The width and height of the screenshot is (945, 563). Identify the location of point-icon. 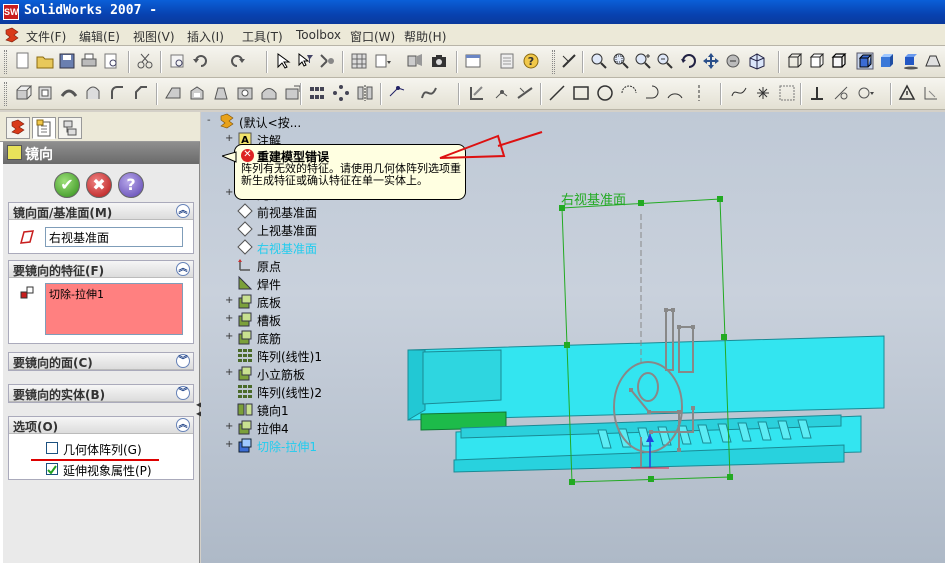
(763, 93).